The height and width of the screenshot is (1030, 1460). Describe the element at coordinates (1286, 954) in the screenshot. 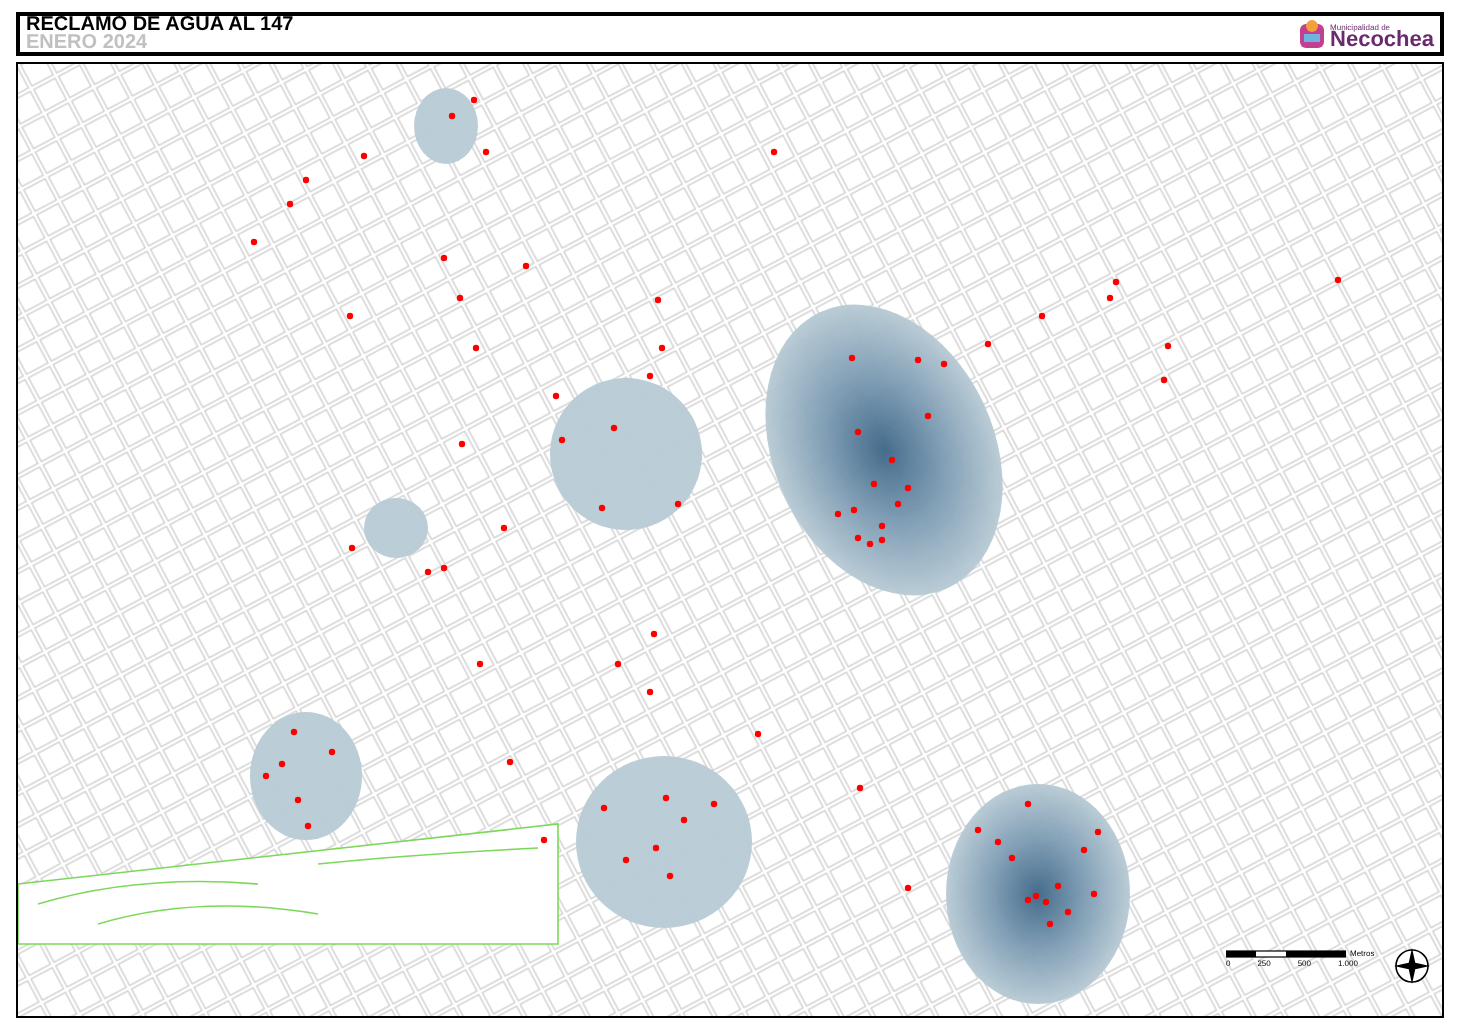

I see `scale-bar` at that location.